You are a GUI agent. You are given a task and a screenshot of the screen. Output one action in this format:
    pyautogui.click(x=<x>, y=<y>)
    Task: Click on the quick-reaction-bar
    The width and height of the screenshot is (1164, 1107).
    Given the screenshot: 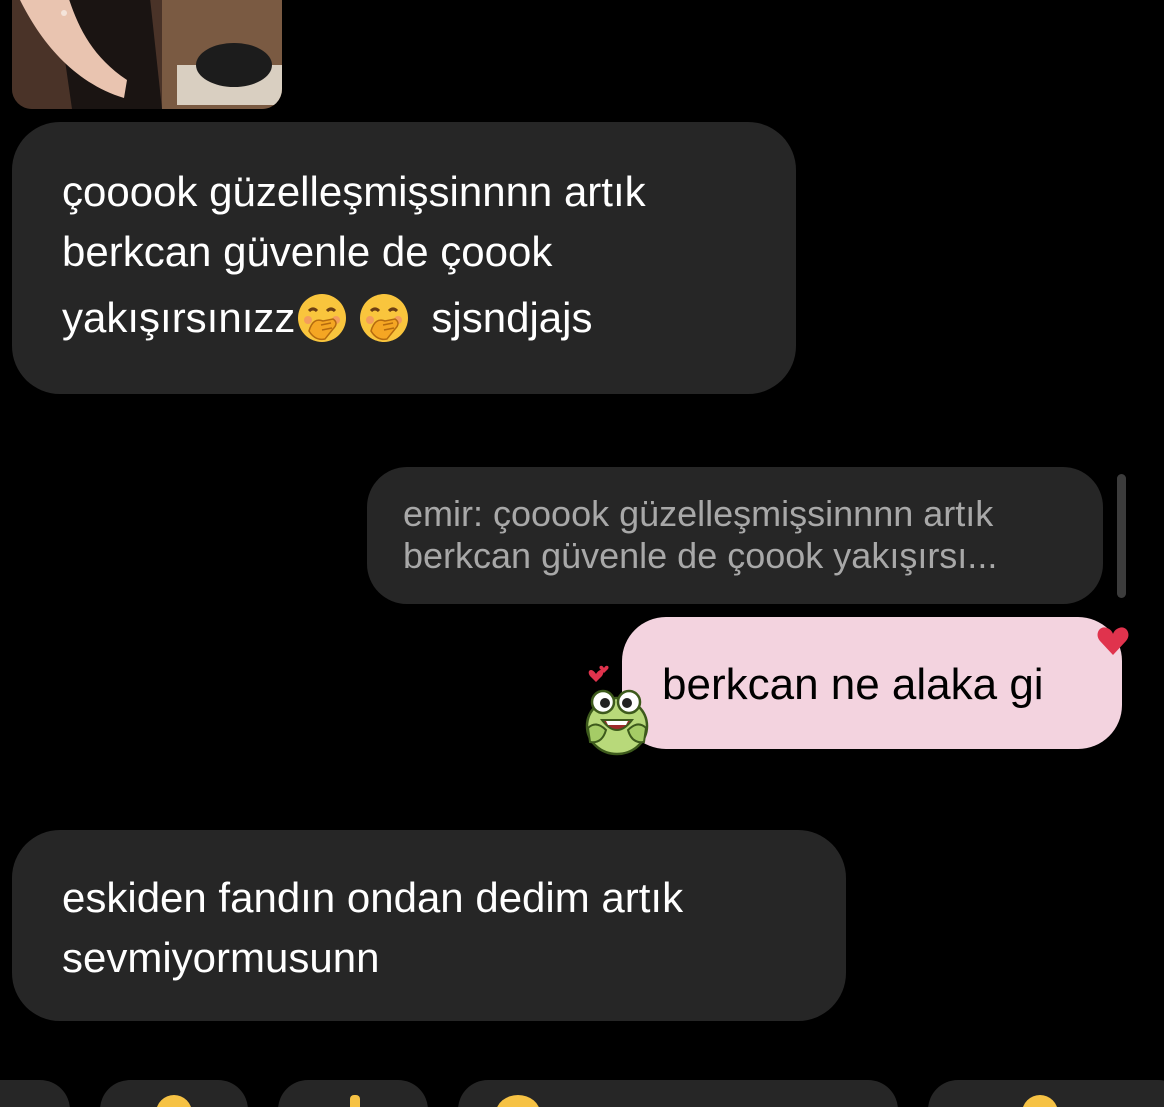 What is the action you would take?
    pyautogui.click(x=582, y=1093)
    